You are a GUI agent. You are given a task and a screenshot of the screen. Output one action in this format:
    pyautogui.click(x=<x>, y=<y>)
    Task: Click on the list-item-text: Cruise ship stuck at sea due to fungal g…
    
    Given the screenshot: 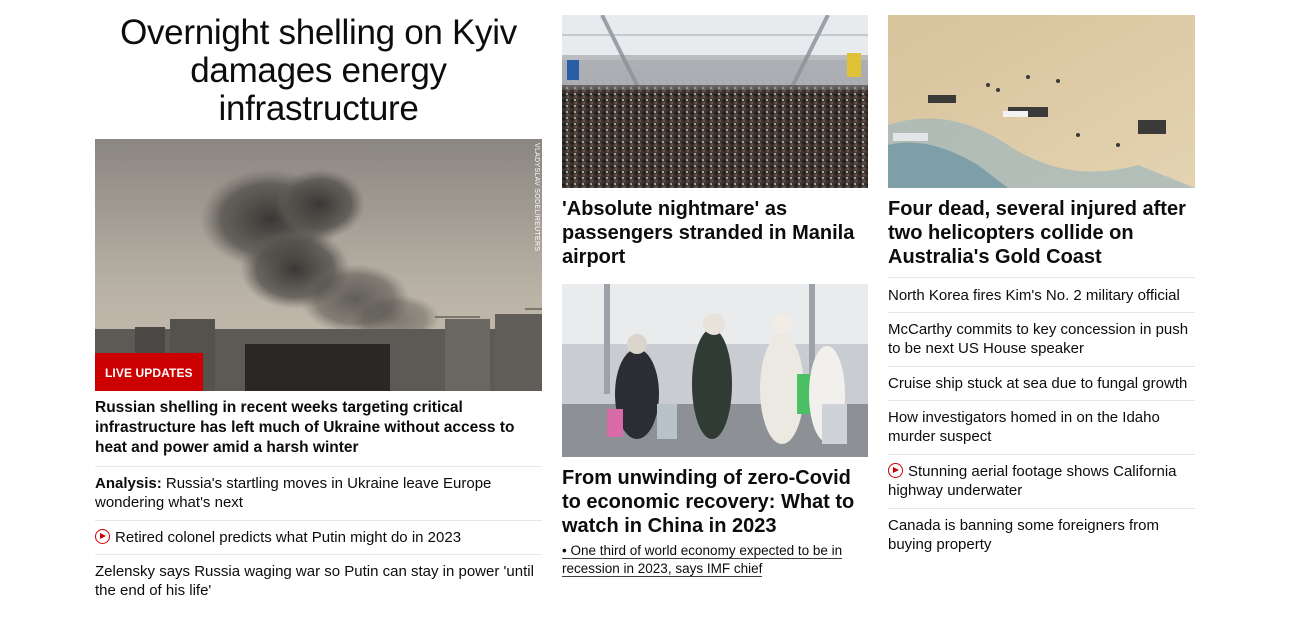 What is the action you would take?
    pyautogui.click(x=1038, y=383)
    